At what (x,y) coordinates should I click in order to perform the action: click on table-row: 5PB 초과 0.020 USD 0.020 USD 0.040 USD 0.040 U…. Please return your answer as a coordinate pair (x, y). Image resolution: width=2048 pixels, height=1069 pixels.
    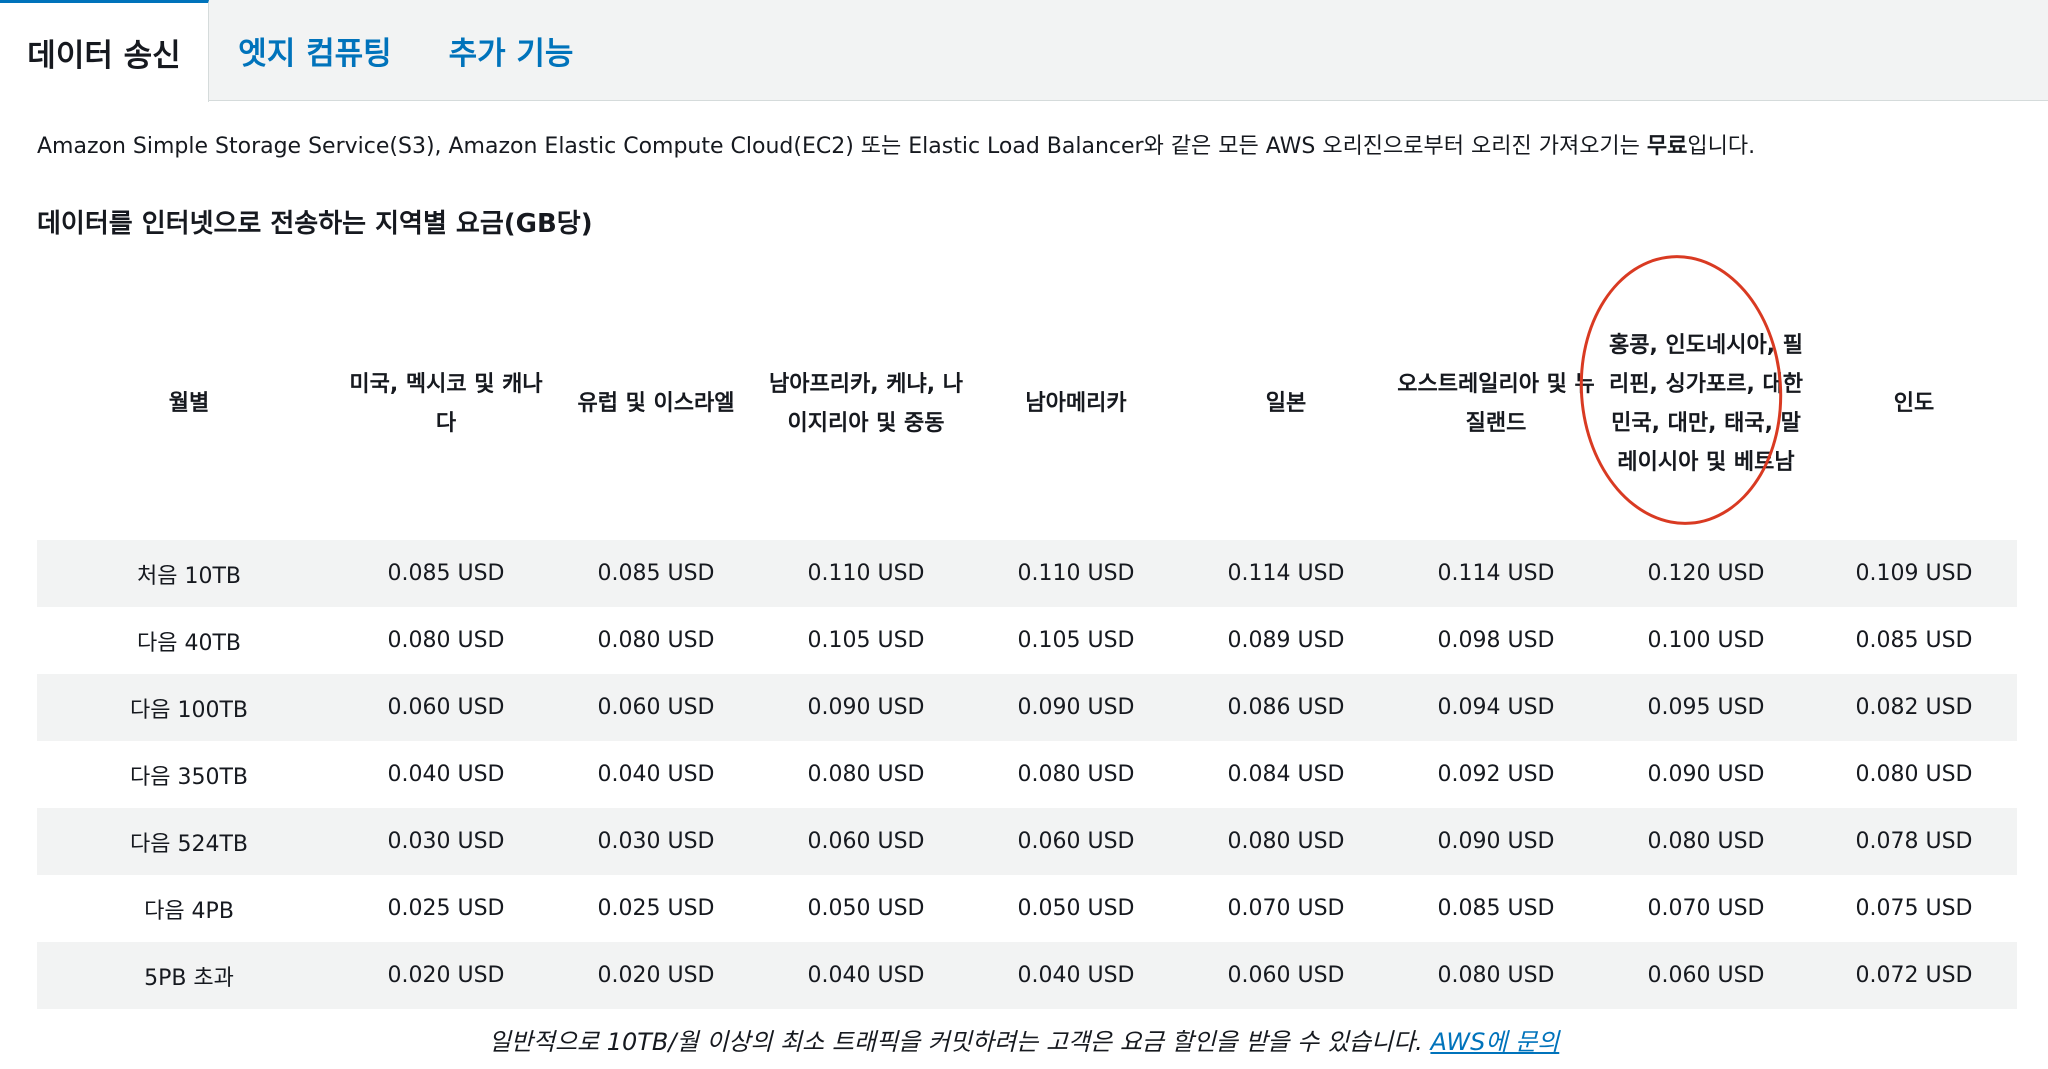
    Looking at the image, I should click on (1027, 975).